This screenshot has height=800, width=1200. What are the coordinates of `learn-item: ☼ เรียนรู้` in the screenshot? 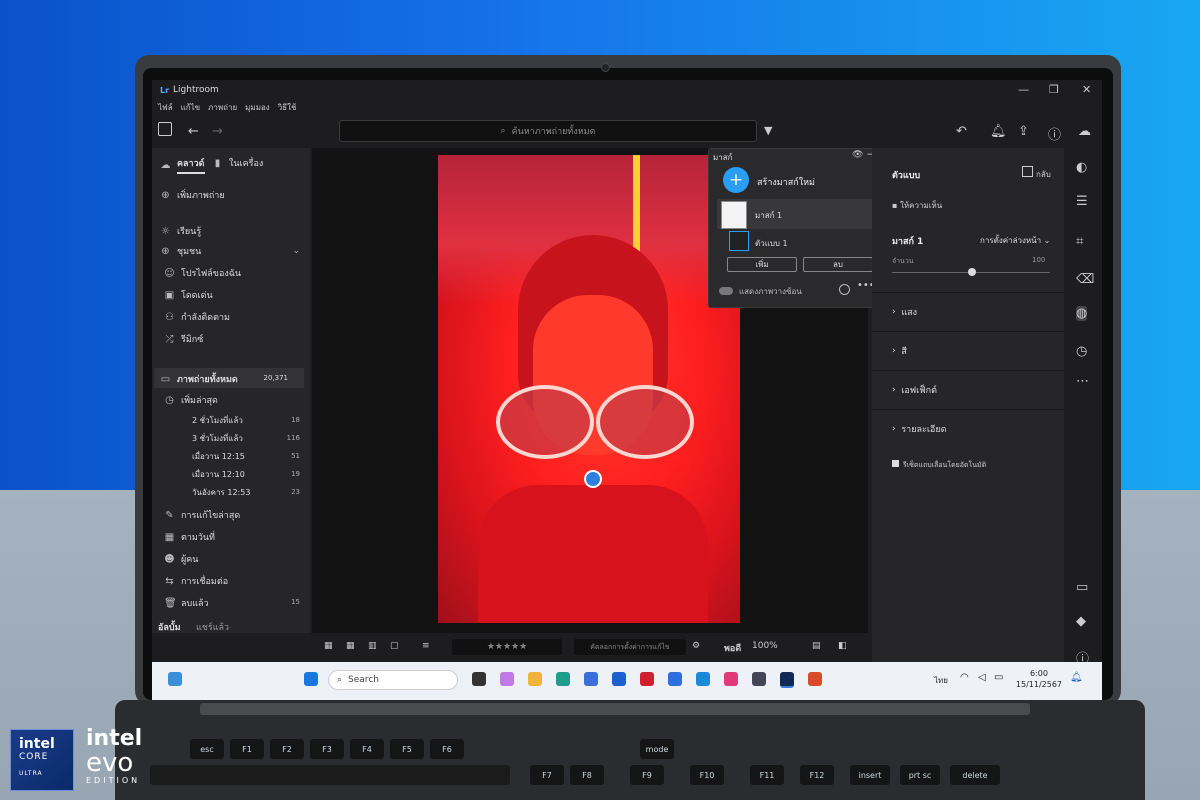 It's located at (180, 231).